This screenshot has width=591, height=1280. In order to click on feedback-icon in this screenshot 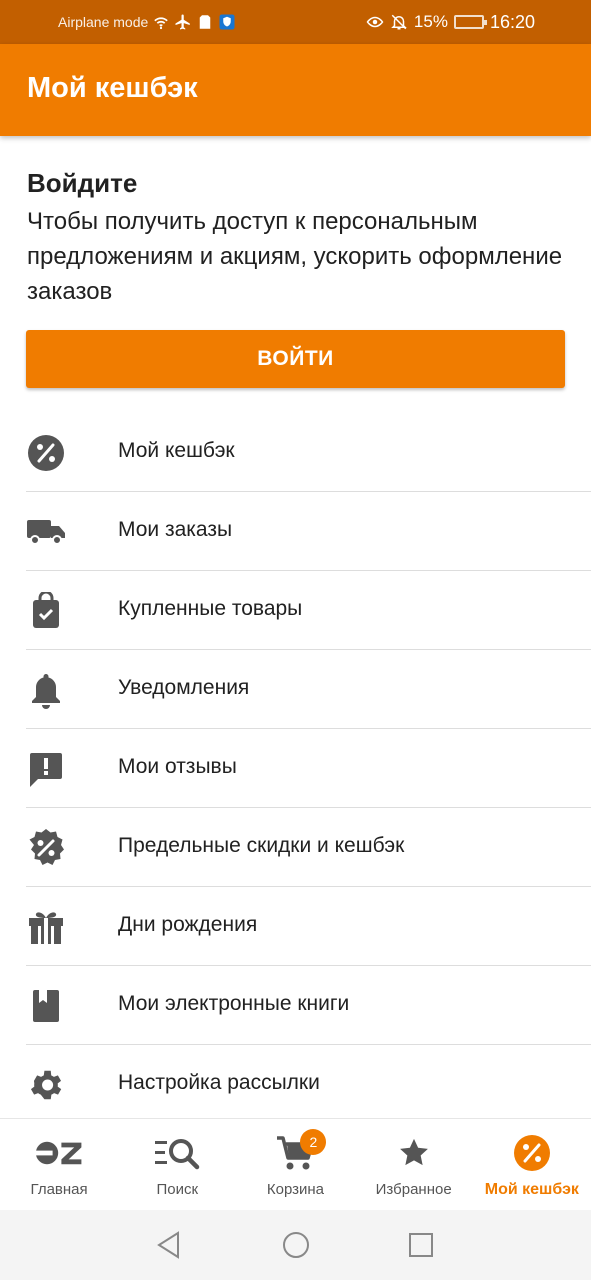, I will do `click(46, 769)`.